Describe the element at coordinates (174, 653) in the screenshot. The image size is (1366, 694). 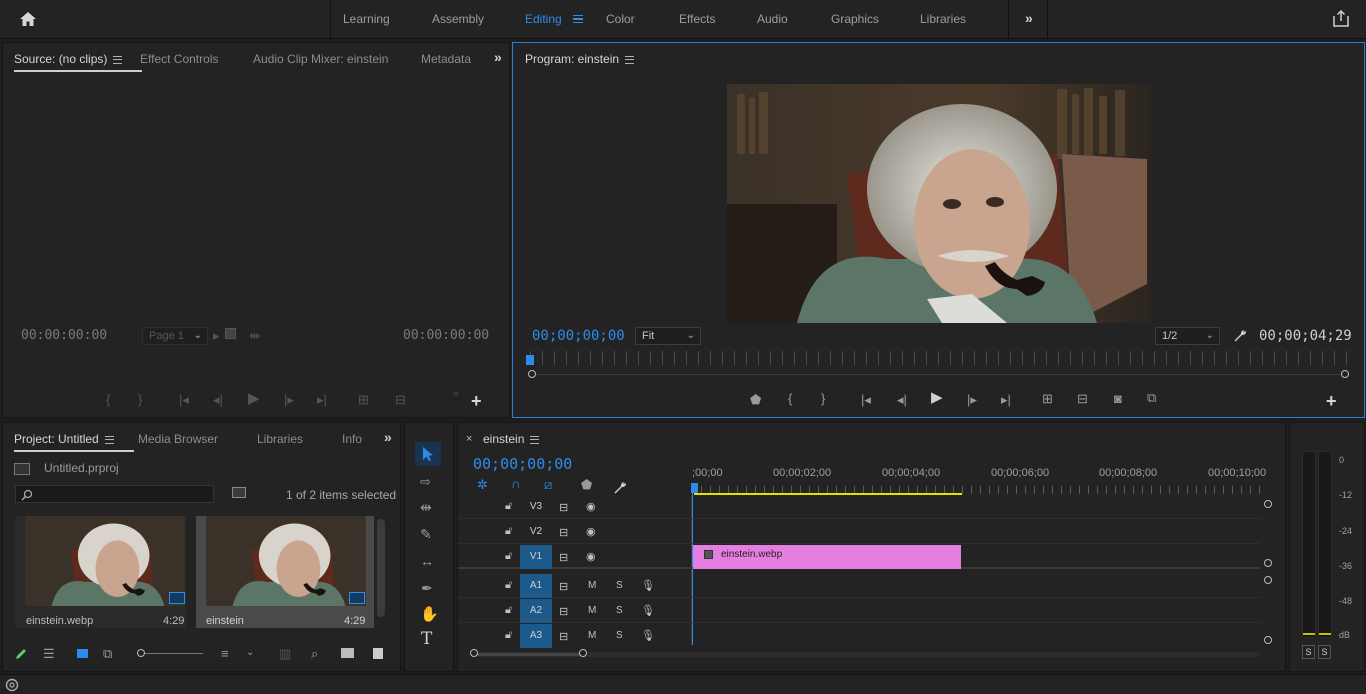
I see `thumbnail-zoom-slider` at that location.